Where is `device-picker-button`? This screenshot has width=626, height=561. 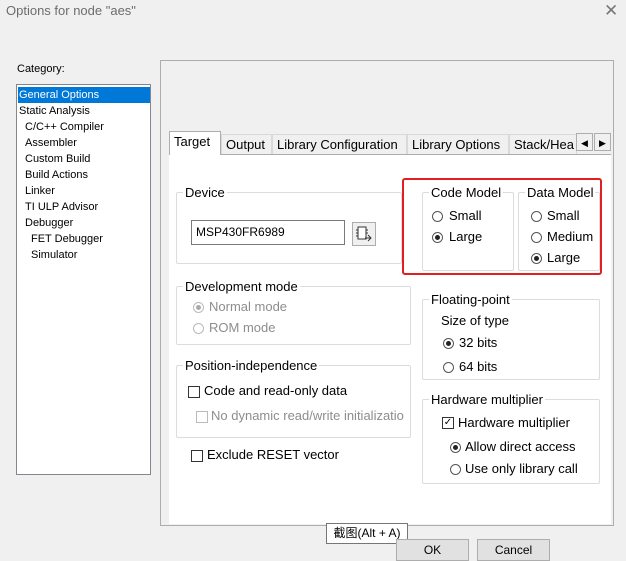 device-picker-button is located at coordinates (364, 234).